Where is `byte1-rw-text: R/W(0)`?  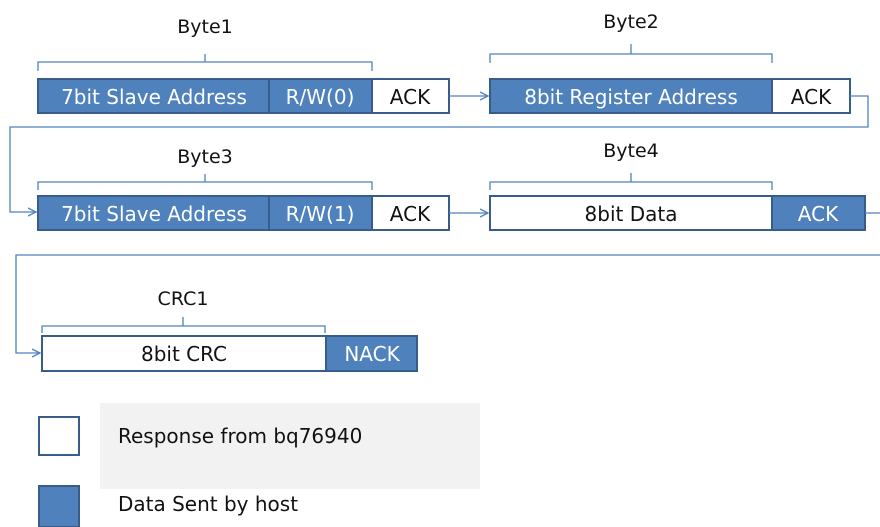 byte1-rw-text: R/W(0) is located at coordinates (320, 97).